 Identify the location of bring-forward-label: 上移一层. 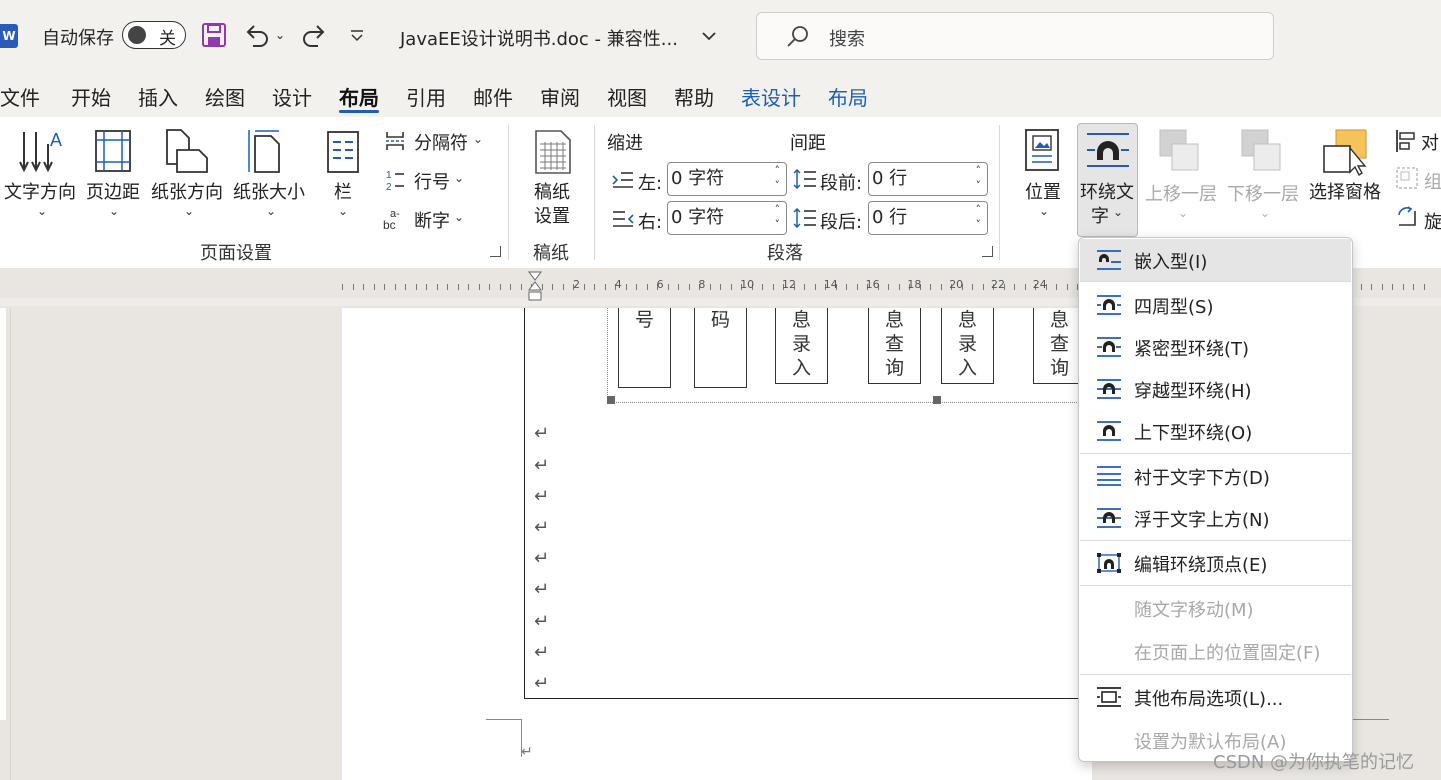
(1181, 193).